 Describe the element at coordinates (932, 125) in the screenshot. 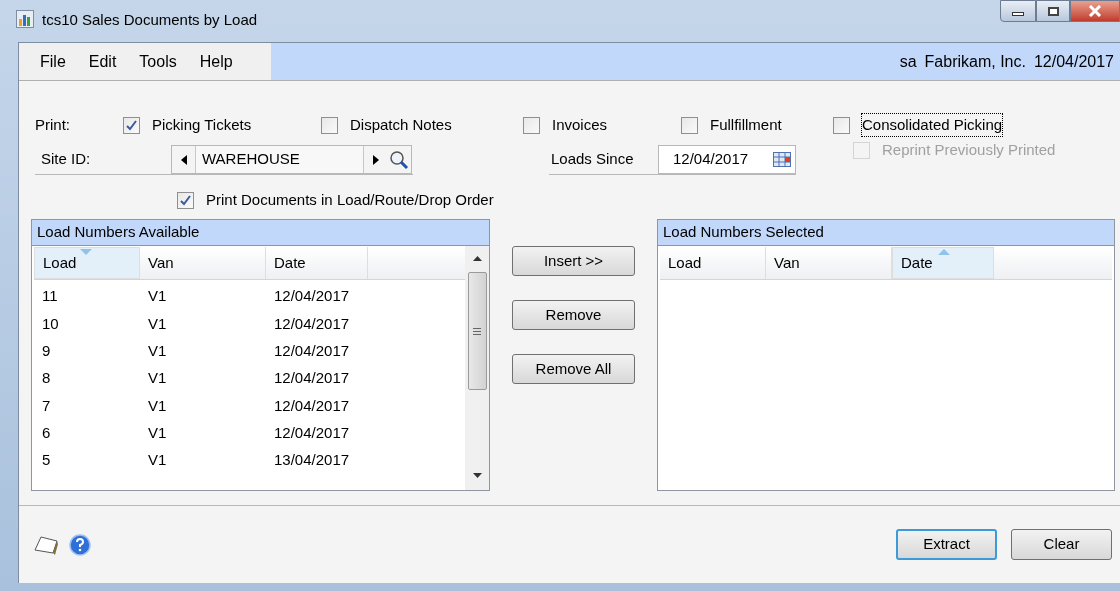

I see `checkbox-label: Consolidated Picking` at that location.